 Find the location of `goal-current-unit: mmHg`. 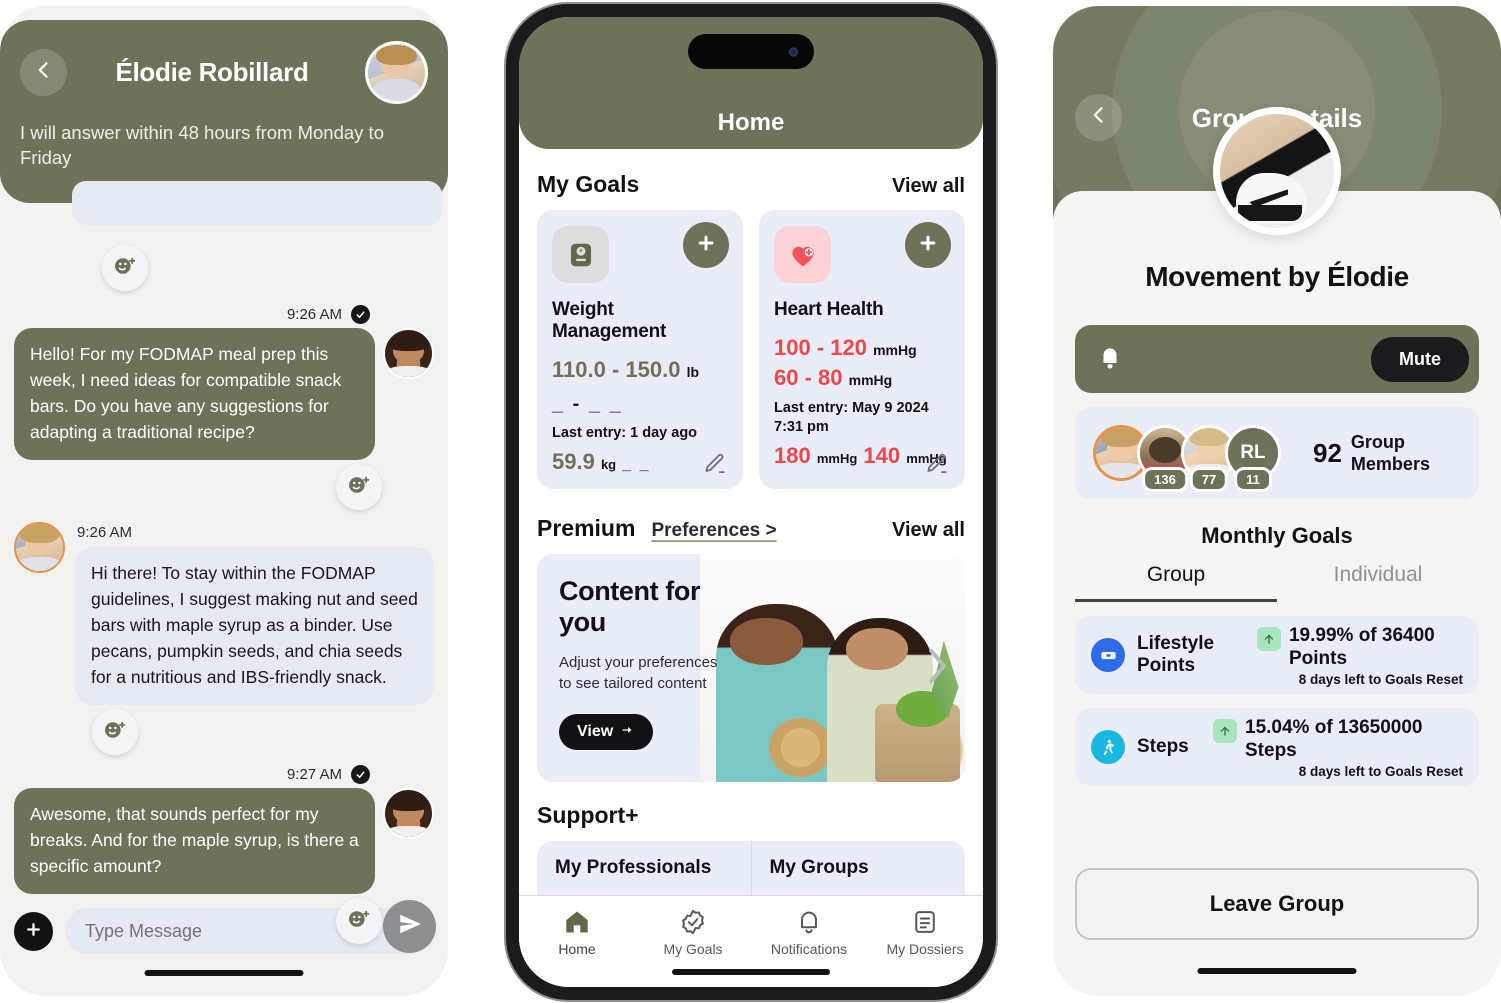

goal-current-unit: mmHg is located at coordinates (837, 458).